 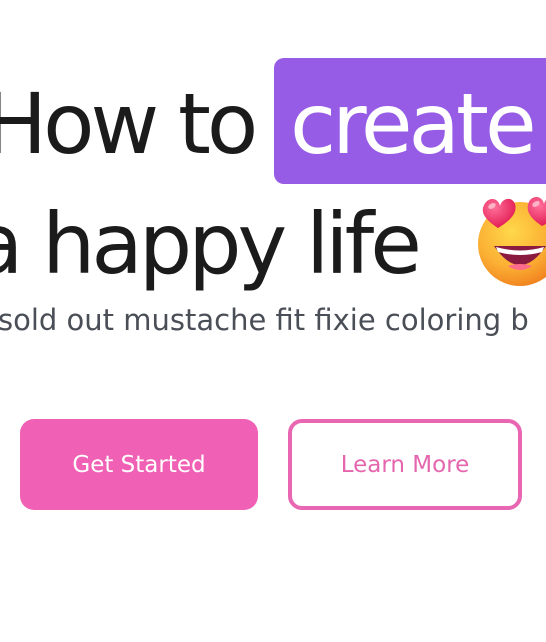 I want to click on headline-text-part1: How to, so click(x=129, y=124).